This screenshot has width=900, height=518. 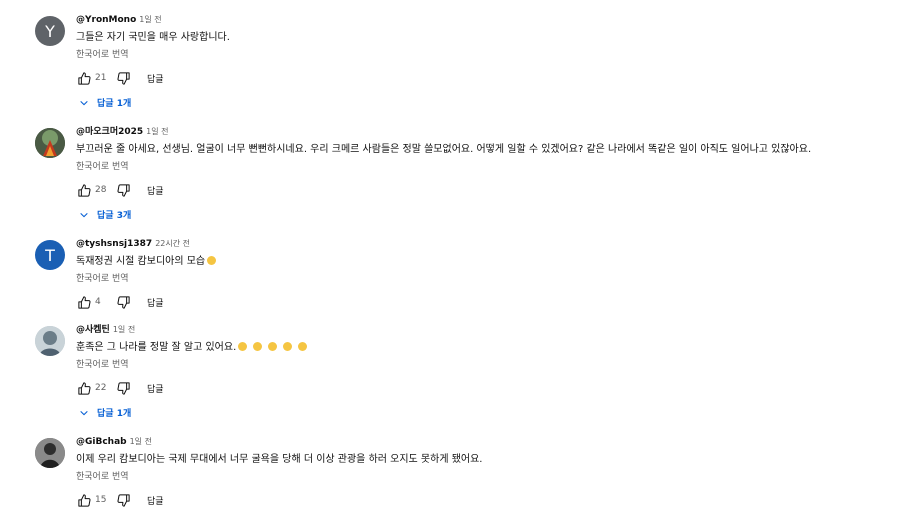 I want to click on comment-actions: 4 답글, so click(x=478, y=302).